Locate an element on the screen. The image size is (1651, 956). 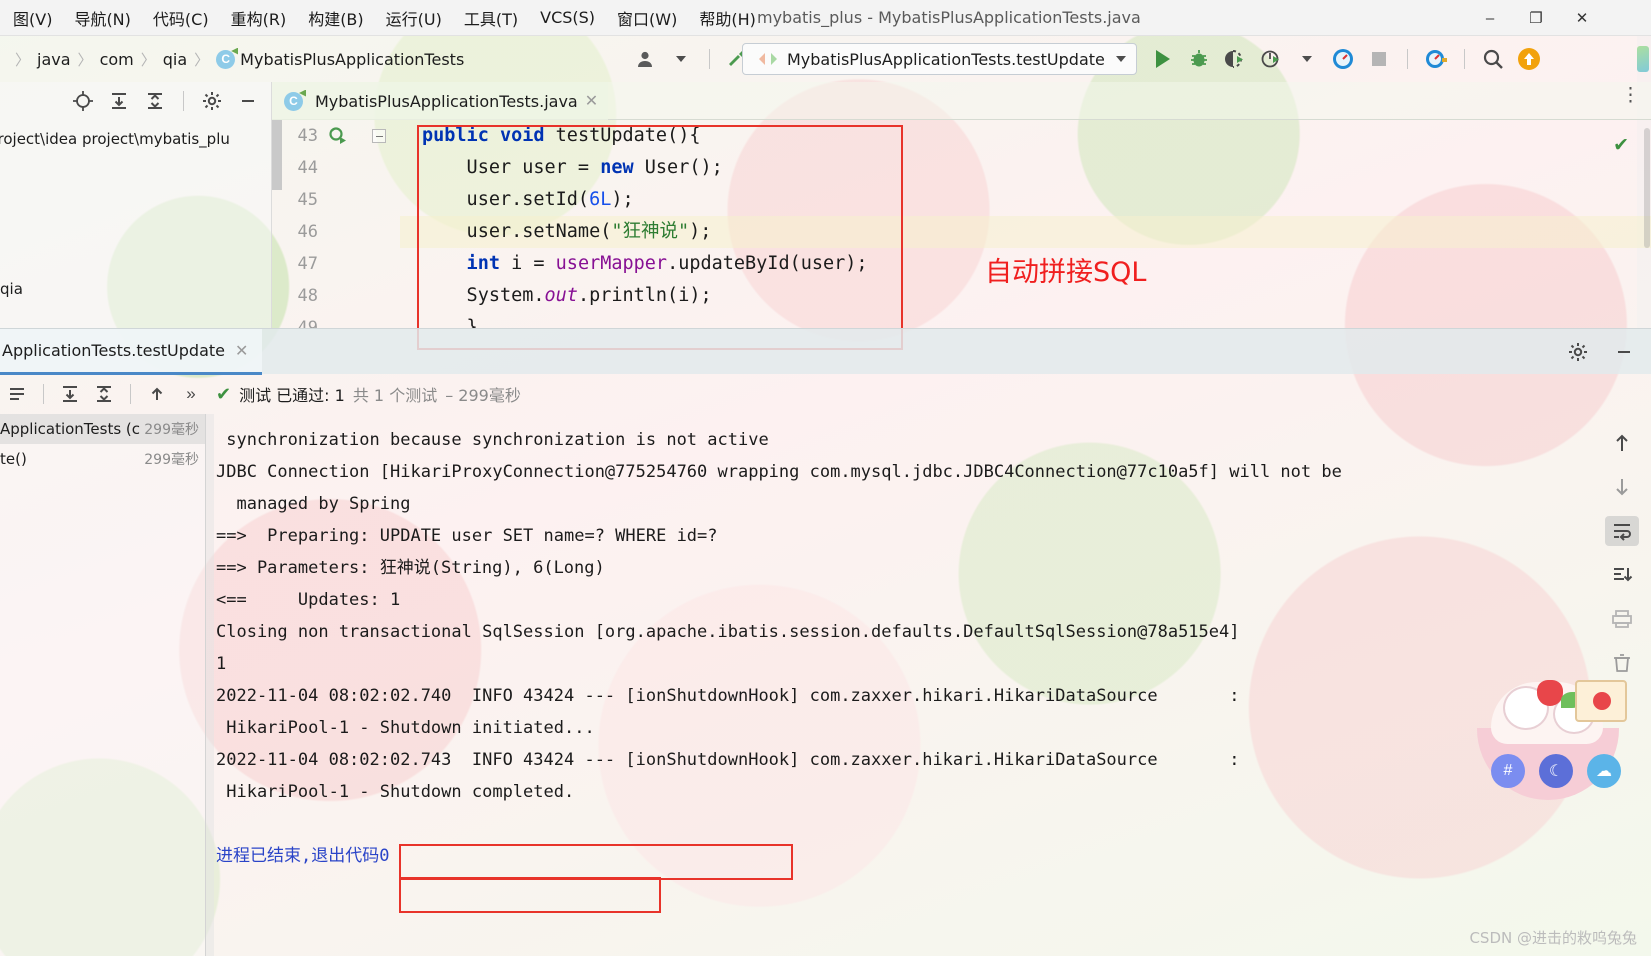
run-test-gutter-icon is located at coordinates (338, 136).